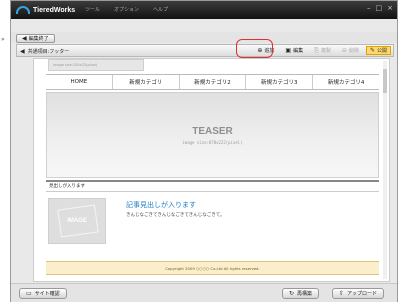  I want to click on article-title: 記事見出しが入ります, so click(161, 205).